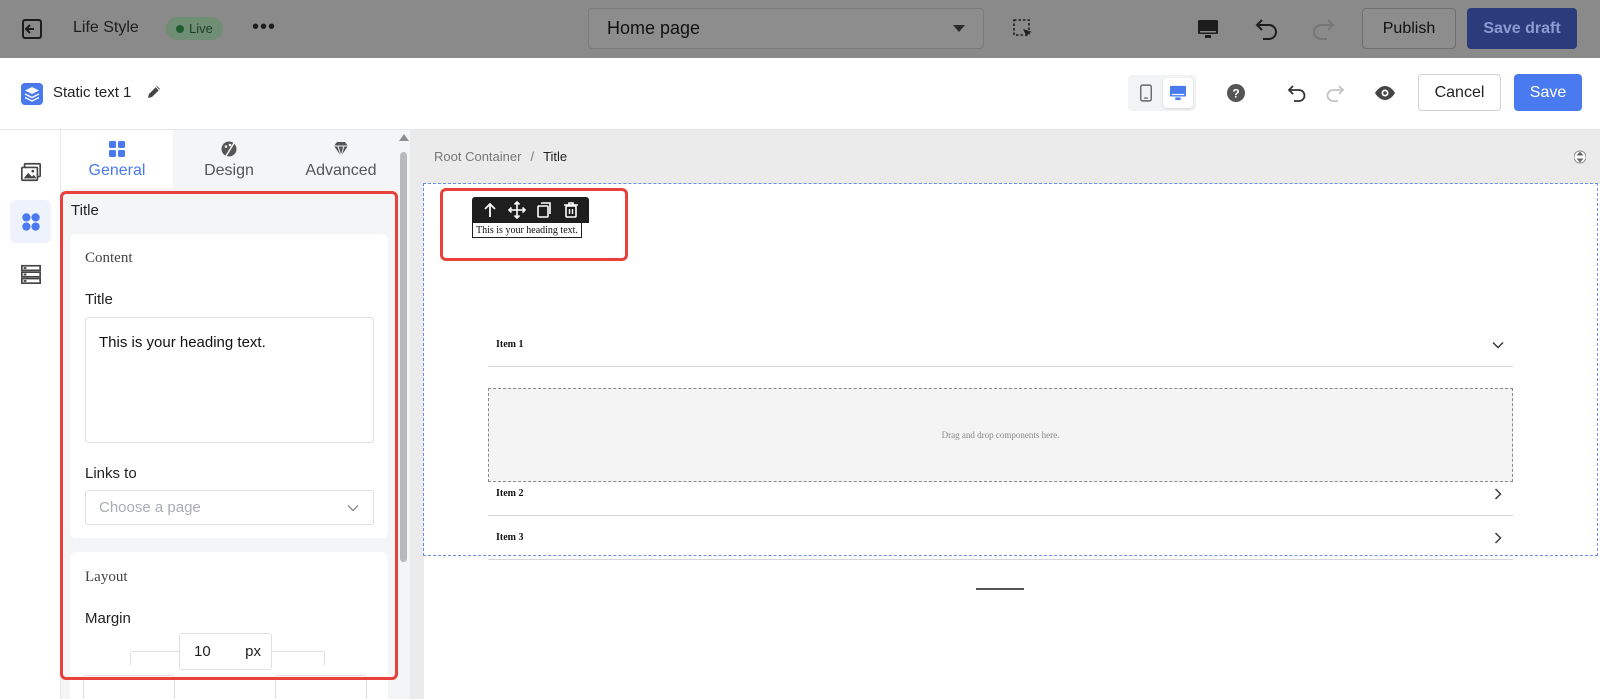 The image size is (1600, 699). What do you see at coordinates (490, 210) in the screenshot?
I see `arrow-up-icon` at bounding box center [490, 210].